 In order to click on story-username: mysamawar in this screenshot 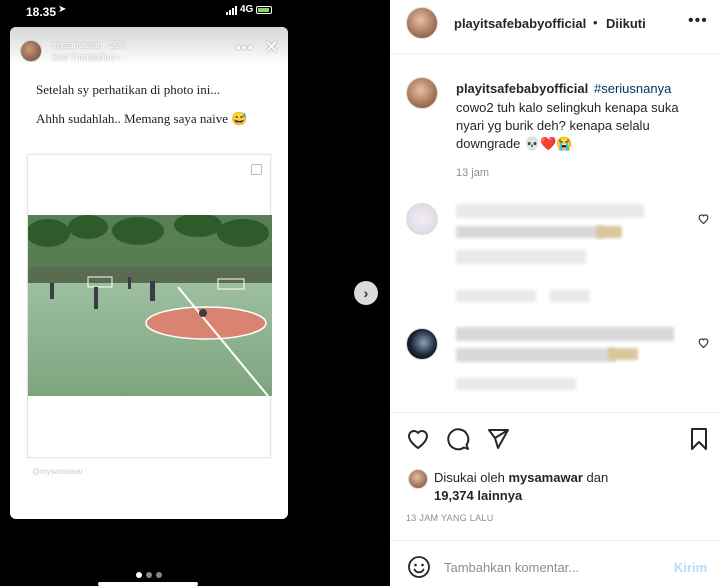, I will do `click(76, 45)`.